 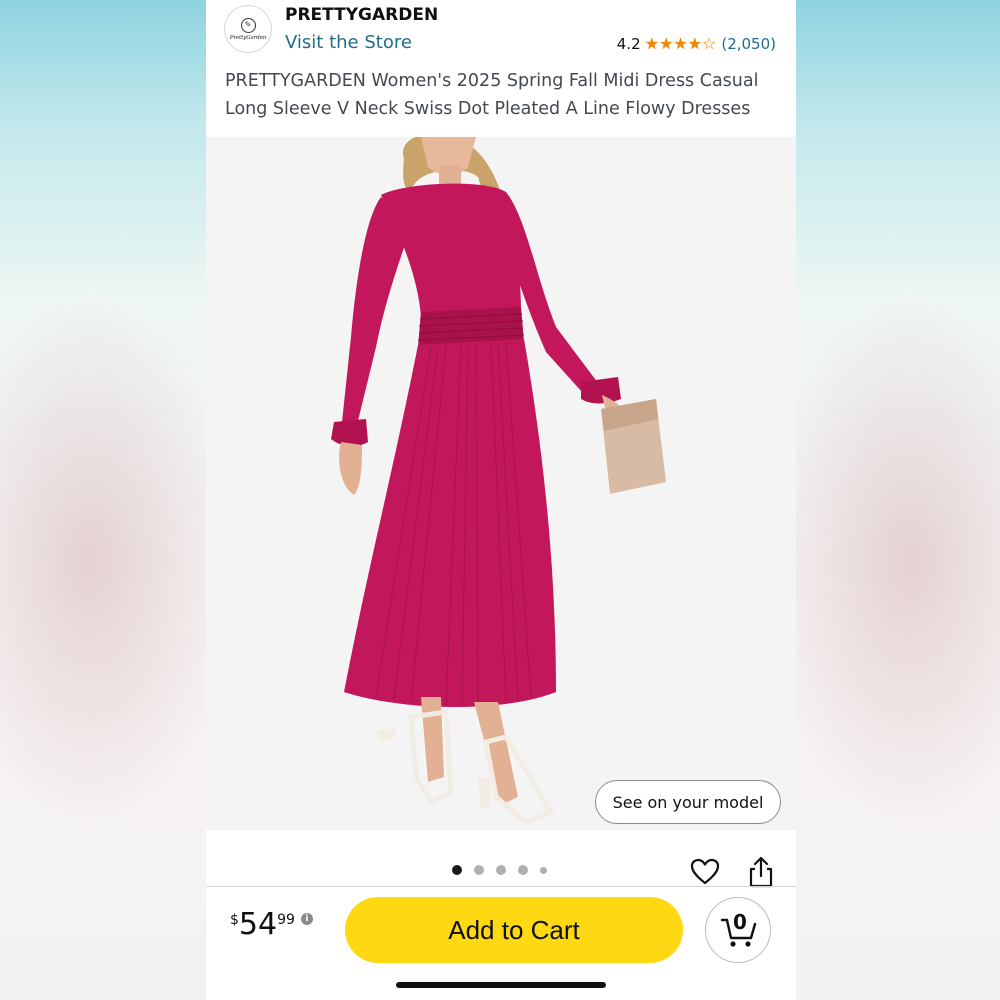 I want to click on home-indicator, so click(x=501, y=985).